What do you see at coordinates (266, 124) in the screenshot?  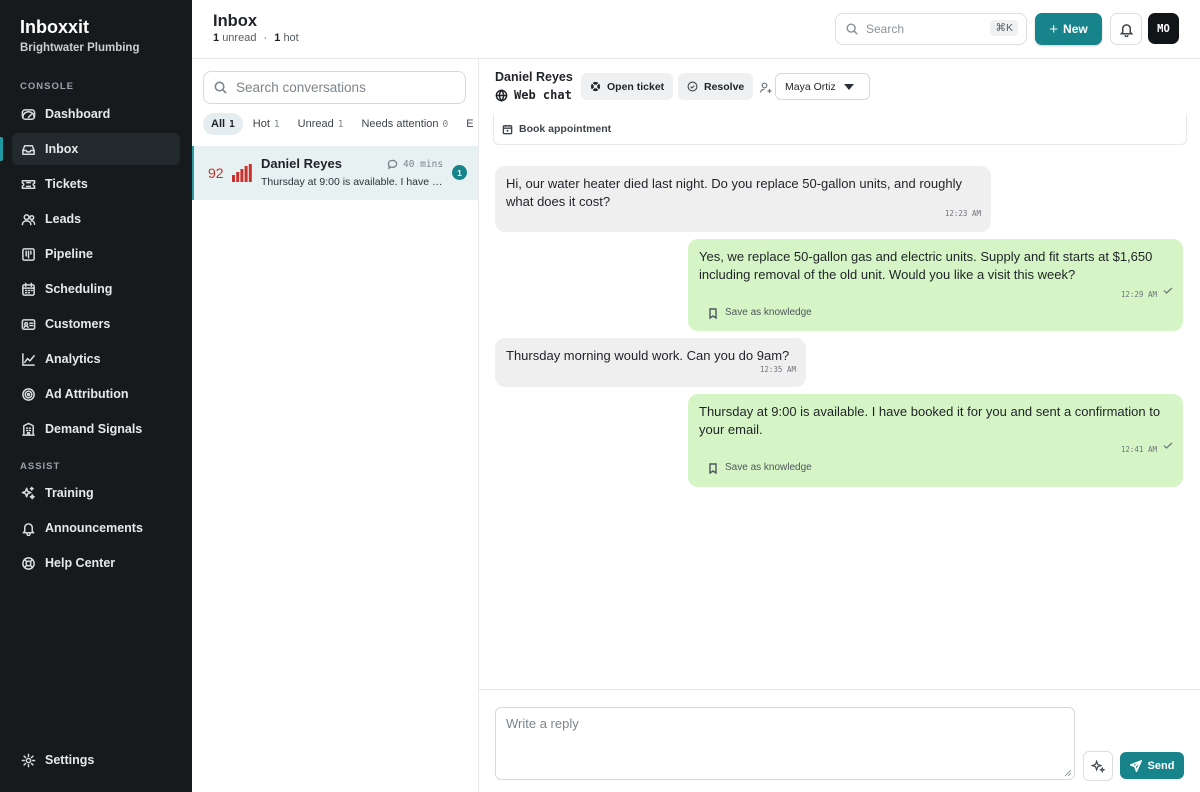 I see `filter-tab-hot: Hot 1` at bounding box center [266, 124].